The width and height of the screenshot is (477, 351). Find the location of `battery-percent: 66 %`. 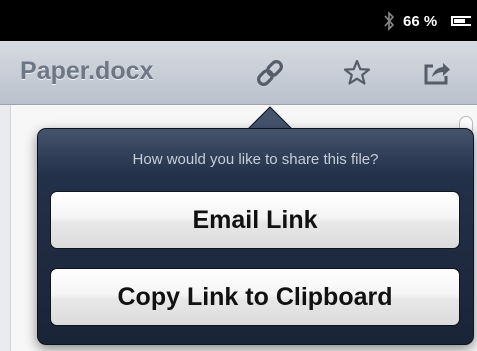

battery-percent: 66 % is located at coordinates (420, 21).